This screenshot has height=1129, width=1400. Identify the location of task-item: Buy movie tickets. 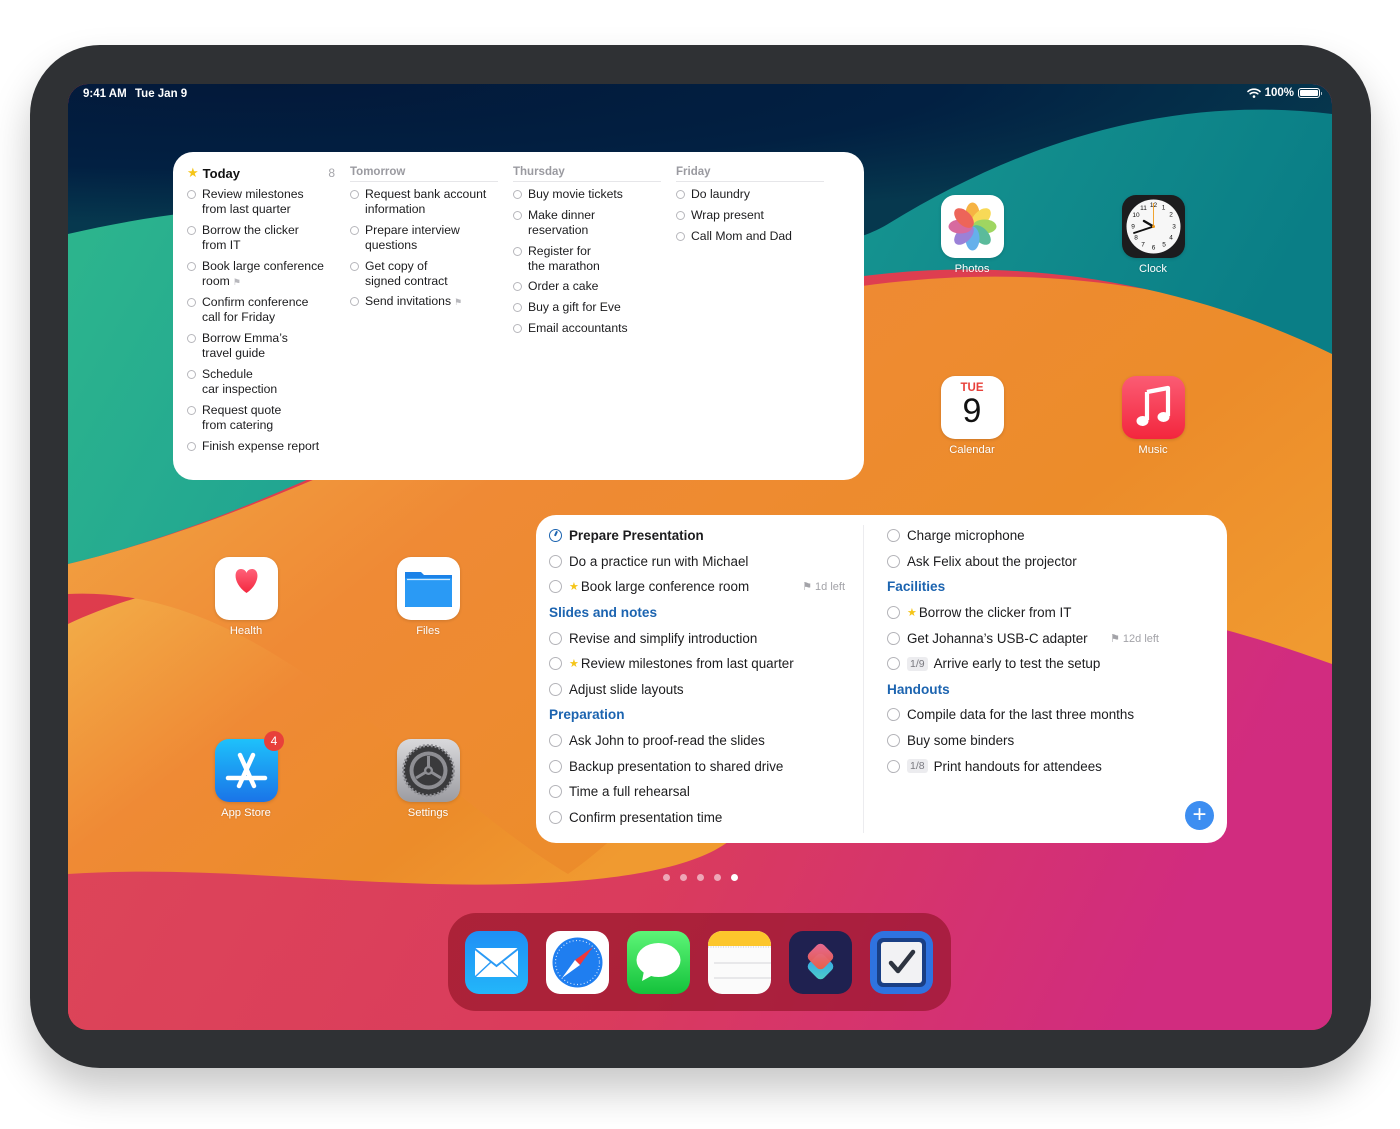
(587, 194).